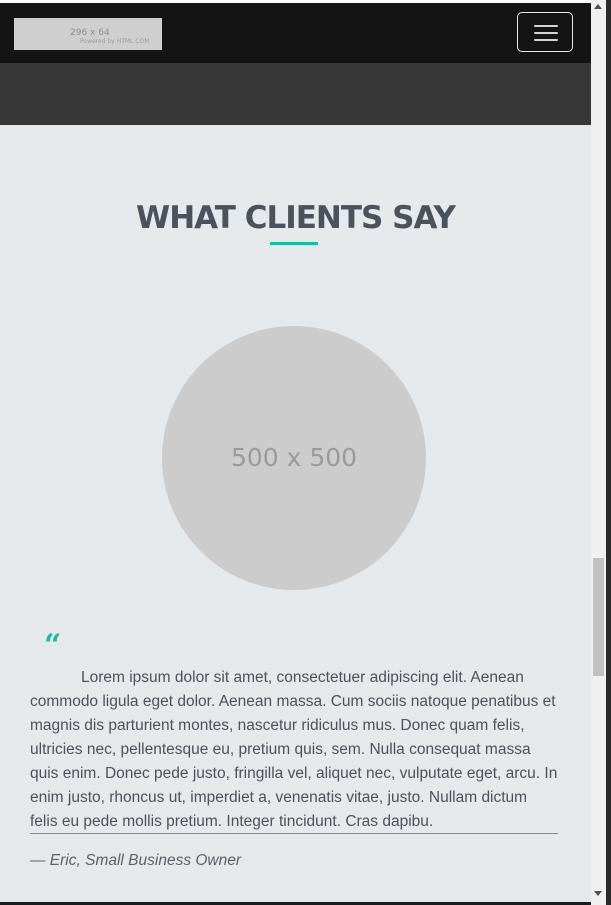  What do you see at coordinates (294, 833) in the screenshot?
I see `testimonial-divider` at bounding box center [294, 833].